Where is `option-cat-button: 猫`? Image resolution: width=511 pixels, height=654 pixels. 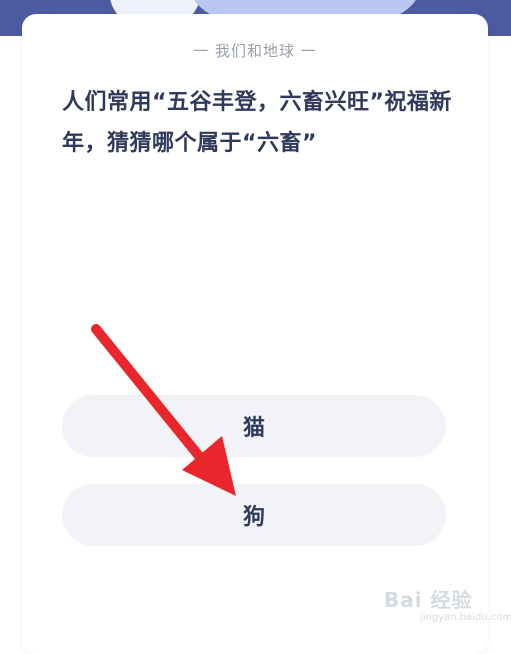 option-cat-button: 猫 is located at coordinates (254, 426).